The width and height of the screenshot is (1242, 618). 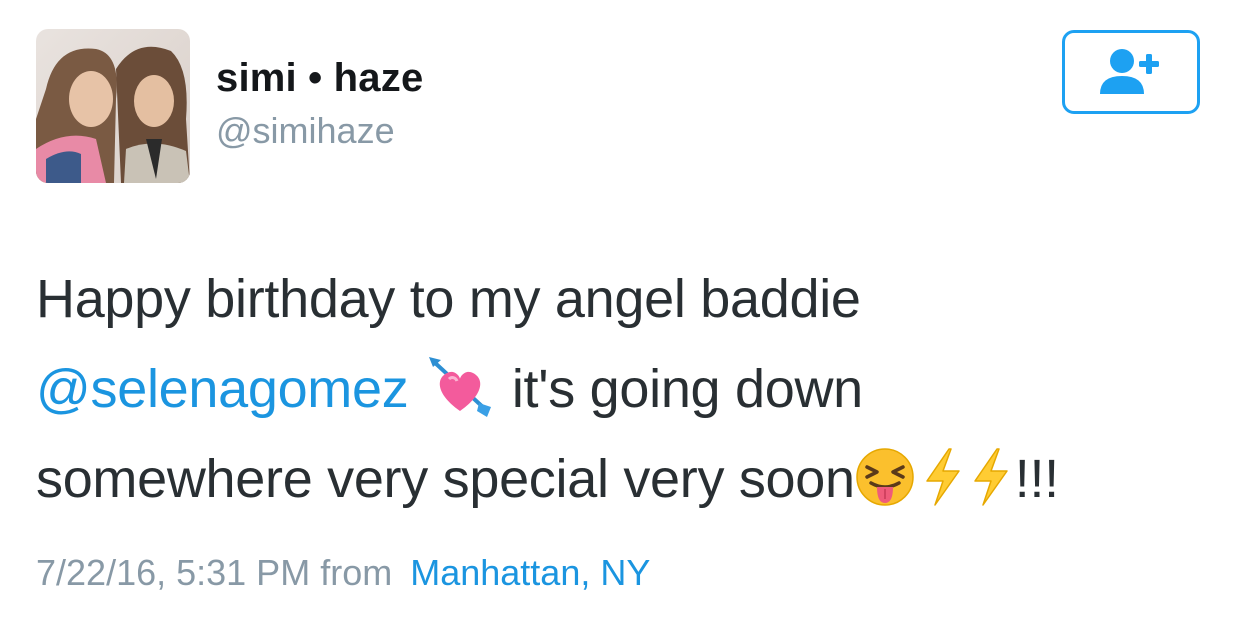 What do you see at coordinates (445, 479) in the screenshot?
I see `tweet-line-3-text: somewhere very special very soon` at bounding box center [445, 479].